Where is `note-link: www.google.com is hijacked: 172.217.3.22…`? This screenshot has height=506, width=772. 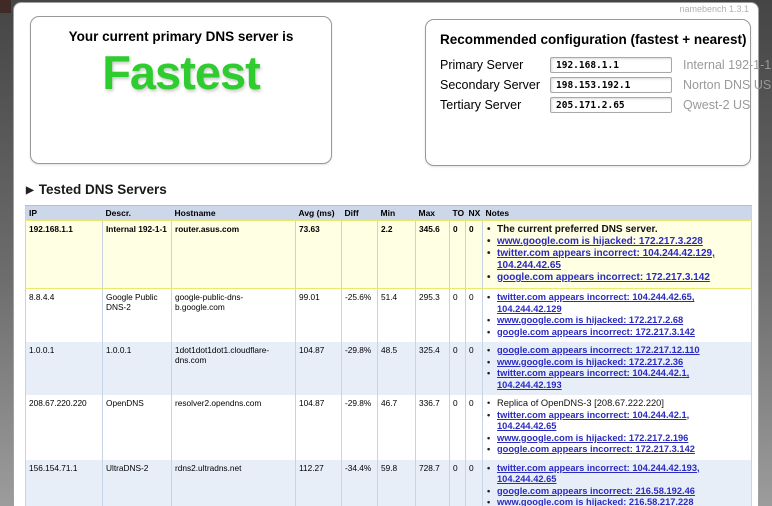
note-link: www.google.com is hijacked: 172.217.3.22… is located at coordinates (617, 242).